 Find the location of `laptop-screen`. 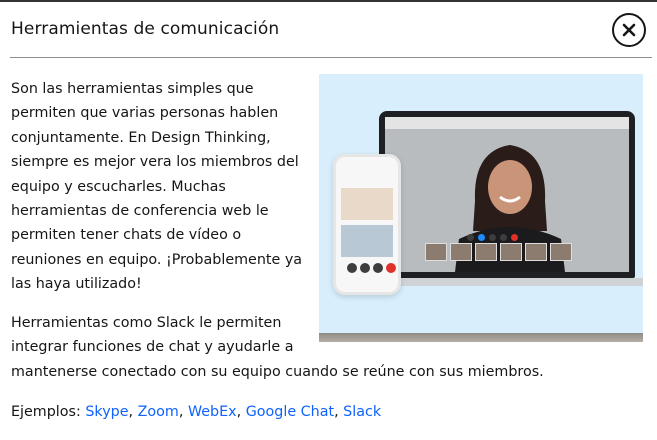

laptop-screen is located at coordinates (507, 194).